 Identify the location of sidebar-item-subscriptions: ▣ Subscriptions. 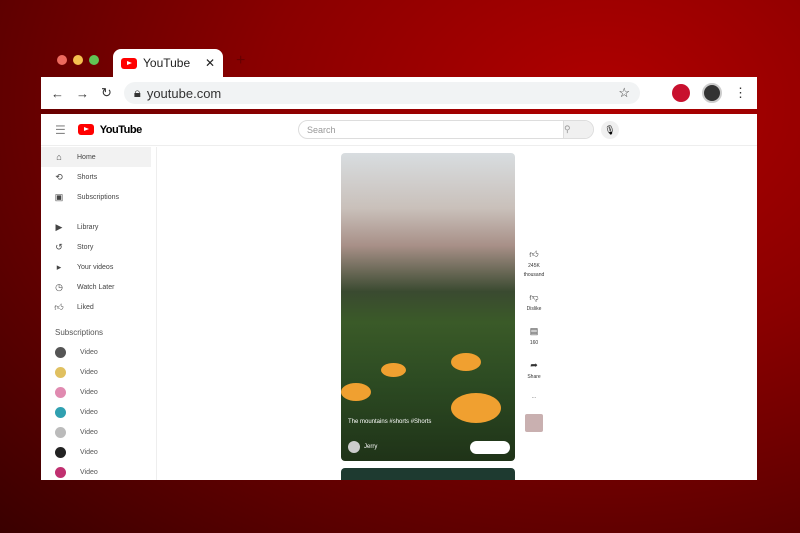
(98, 197).